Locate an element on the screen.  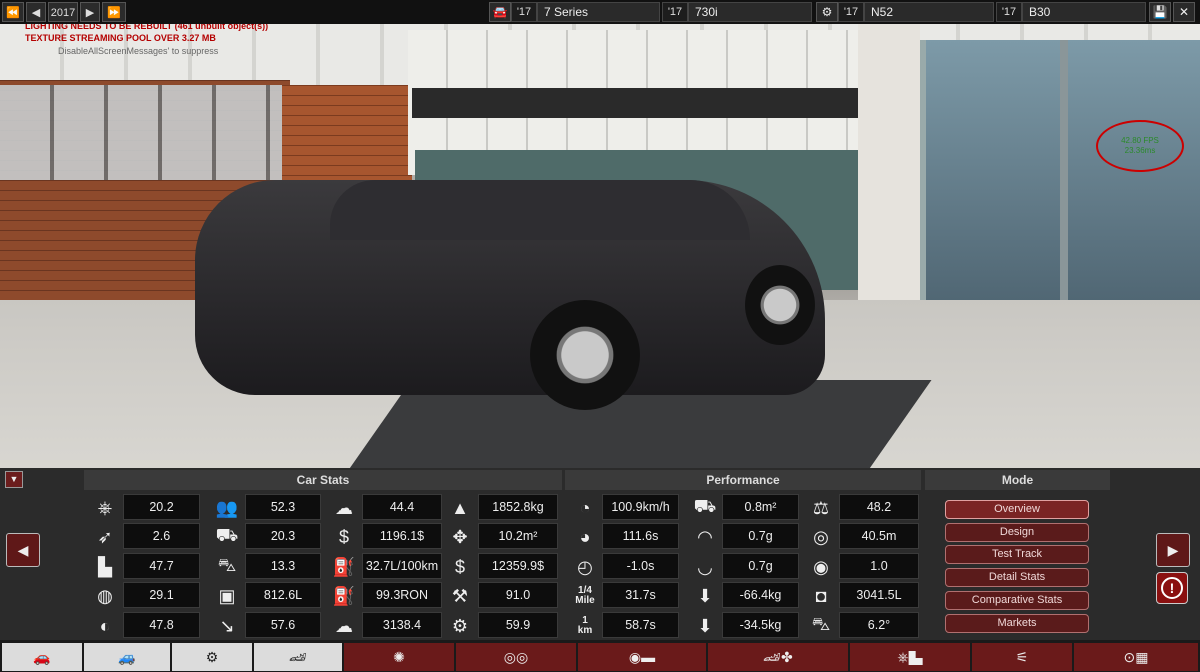
front-wheel is located at coordinates (780, 305).